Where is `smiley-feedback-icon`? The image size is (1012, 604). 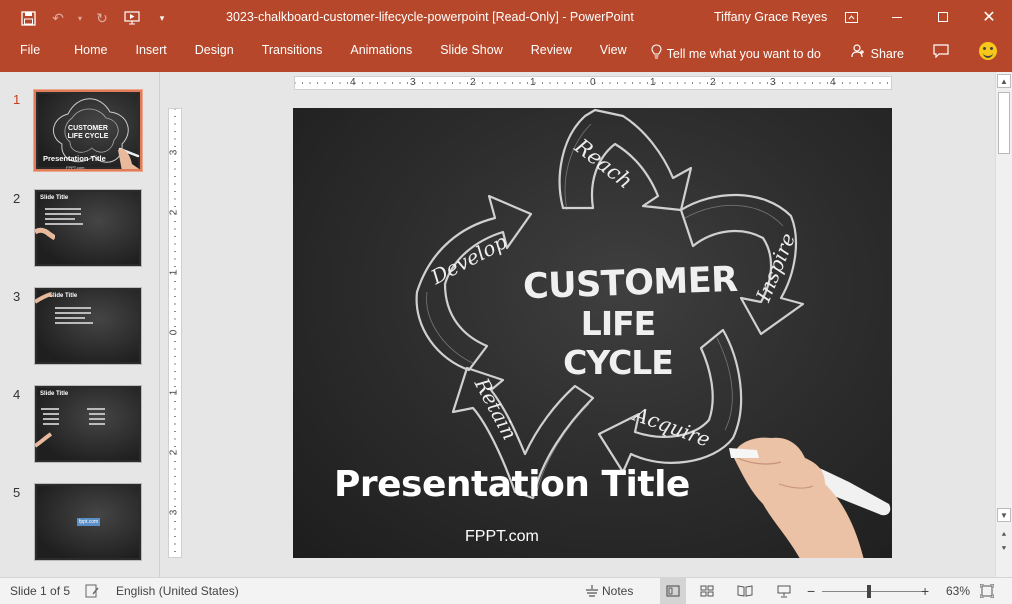
smiley-feedback-icon is located at coordinates (988, 54).